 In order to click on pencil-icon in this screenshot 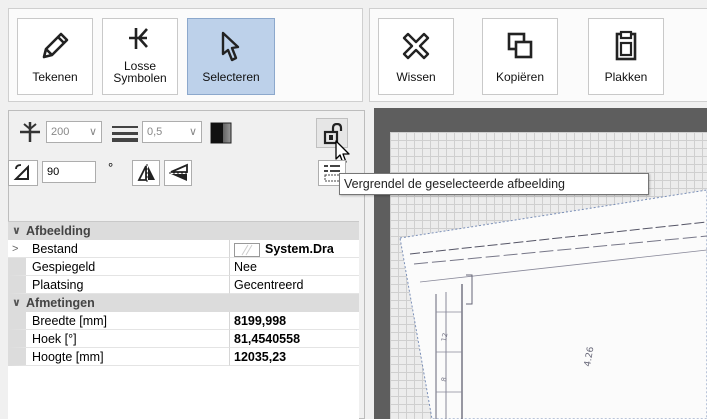, I will do `click(55, 45)`.